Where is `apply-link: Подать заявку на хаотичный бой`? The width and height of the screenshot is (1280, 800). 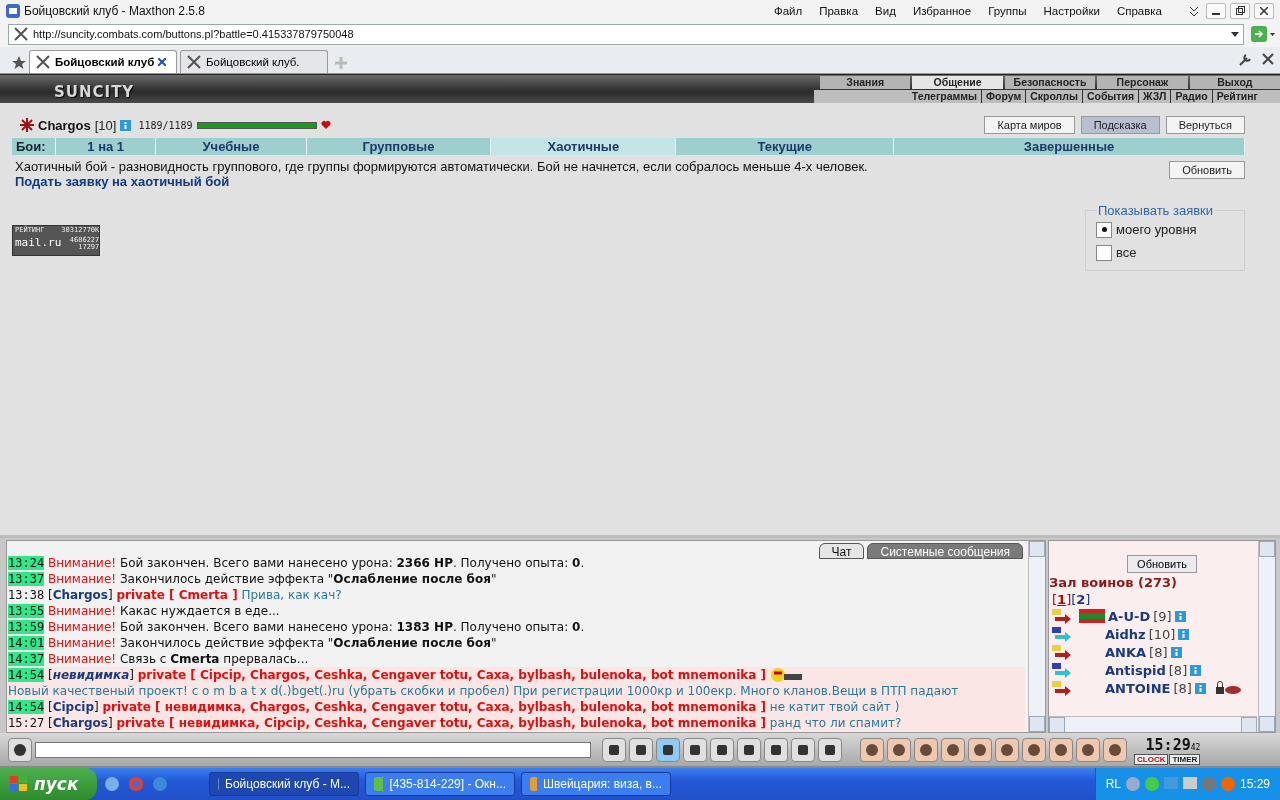 apply-link: Подать заявку на хаотичный бой is located at coordinates (122, 181).